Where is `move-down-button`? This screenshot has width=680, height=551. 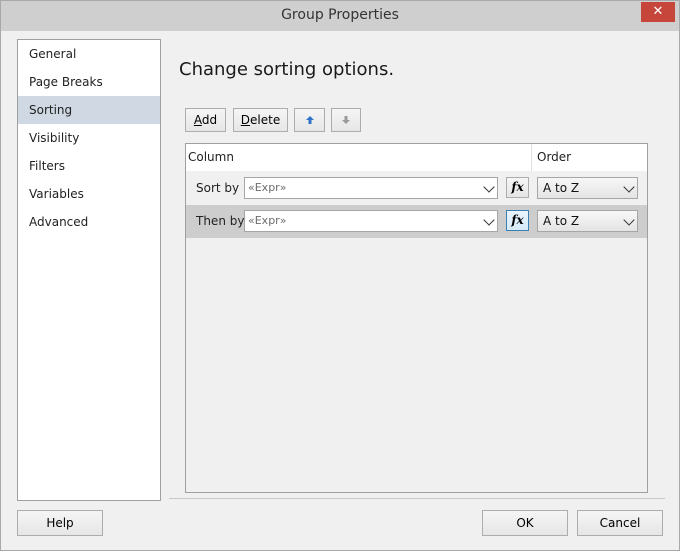
move-down-button is located at coordinates (346, 120).